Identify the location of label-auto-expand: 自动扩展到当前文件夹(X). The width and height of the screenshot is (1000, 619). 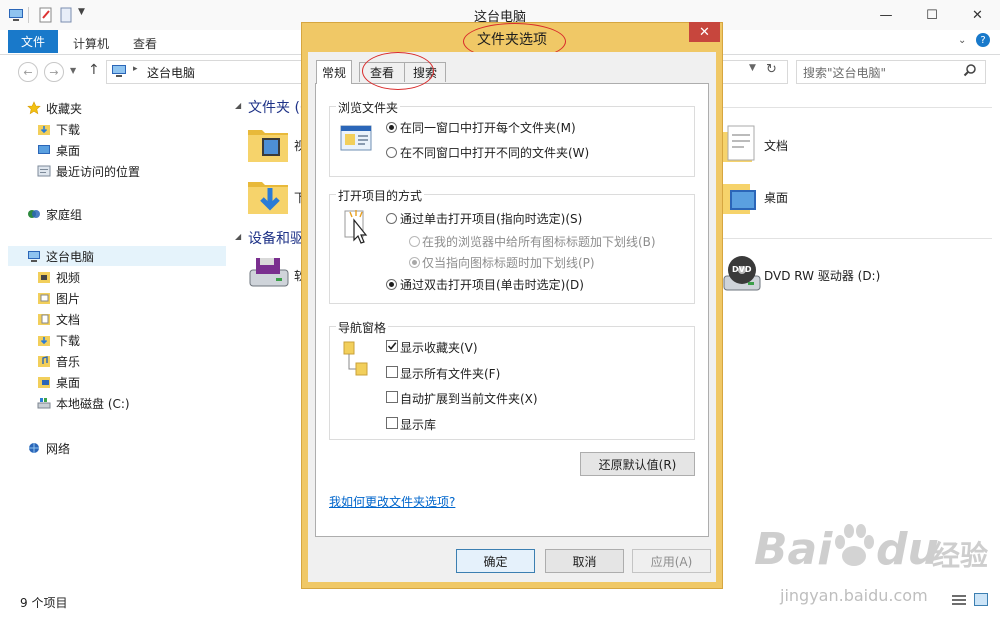
(469, 398).